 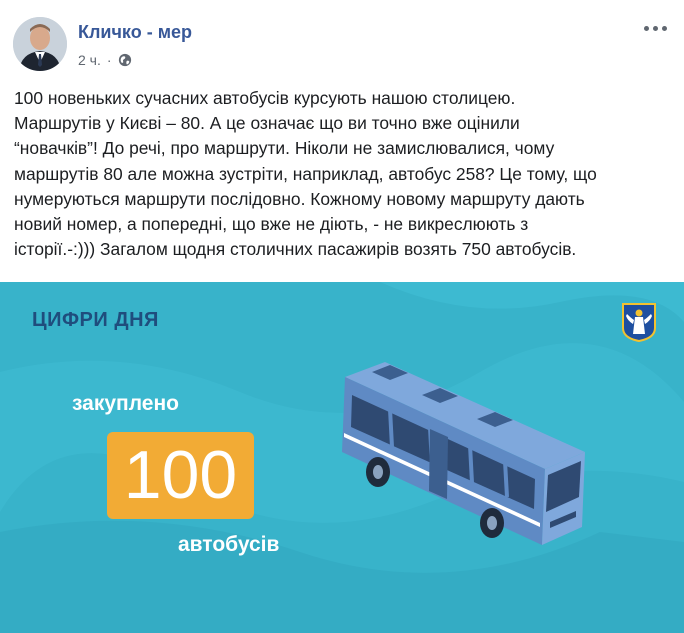 I want to click on bus-count-number: 100, so click(x=180, y=475).